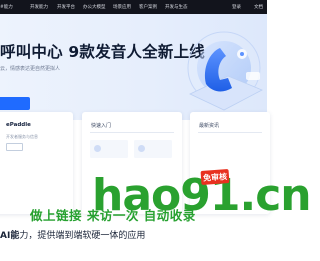 The height and width of the screenshot is (261, 320). I want to click on nav-item-office-model: 办公大模型, so click(94, 7).